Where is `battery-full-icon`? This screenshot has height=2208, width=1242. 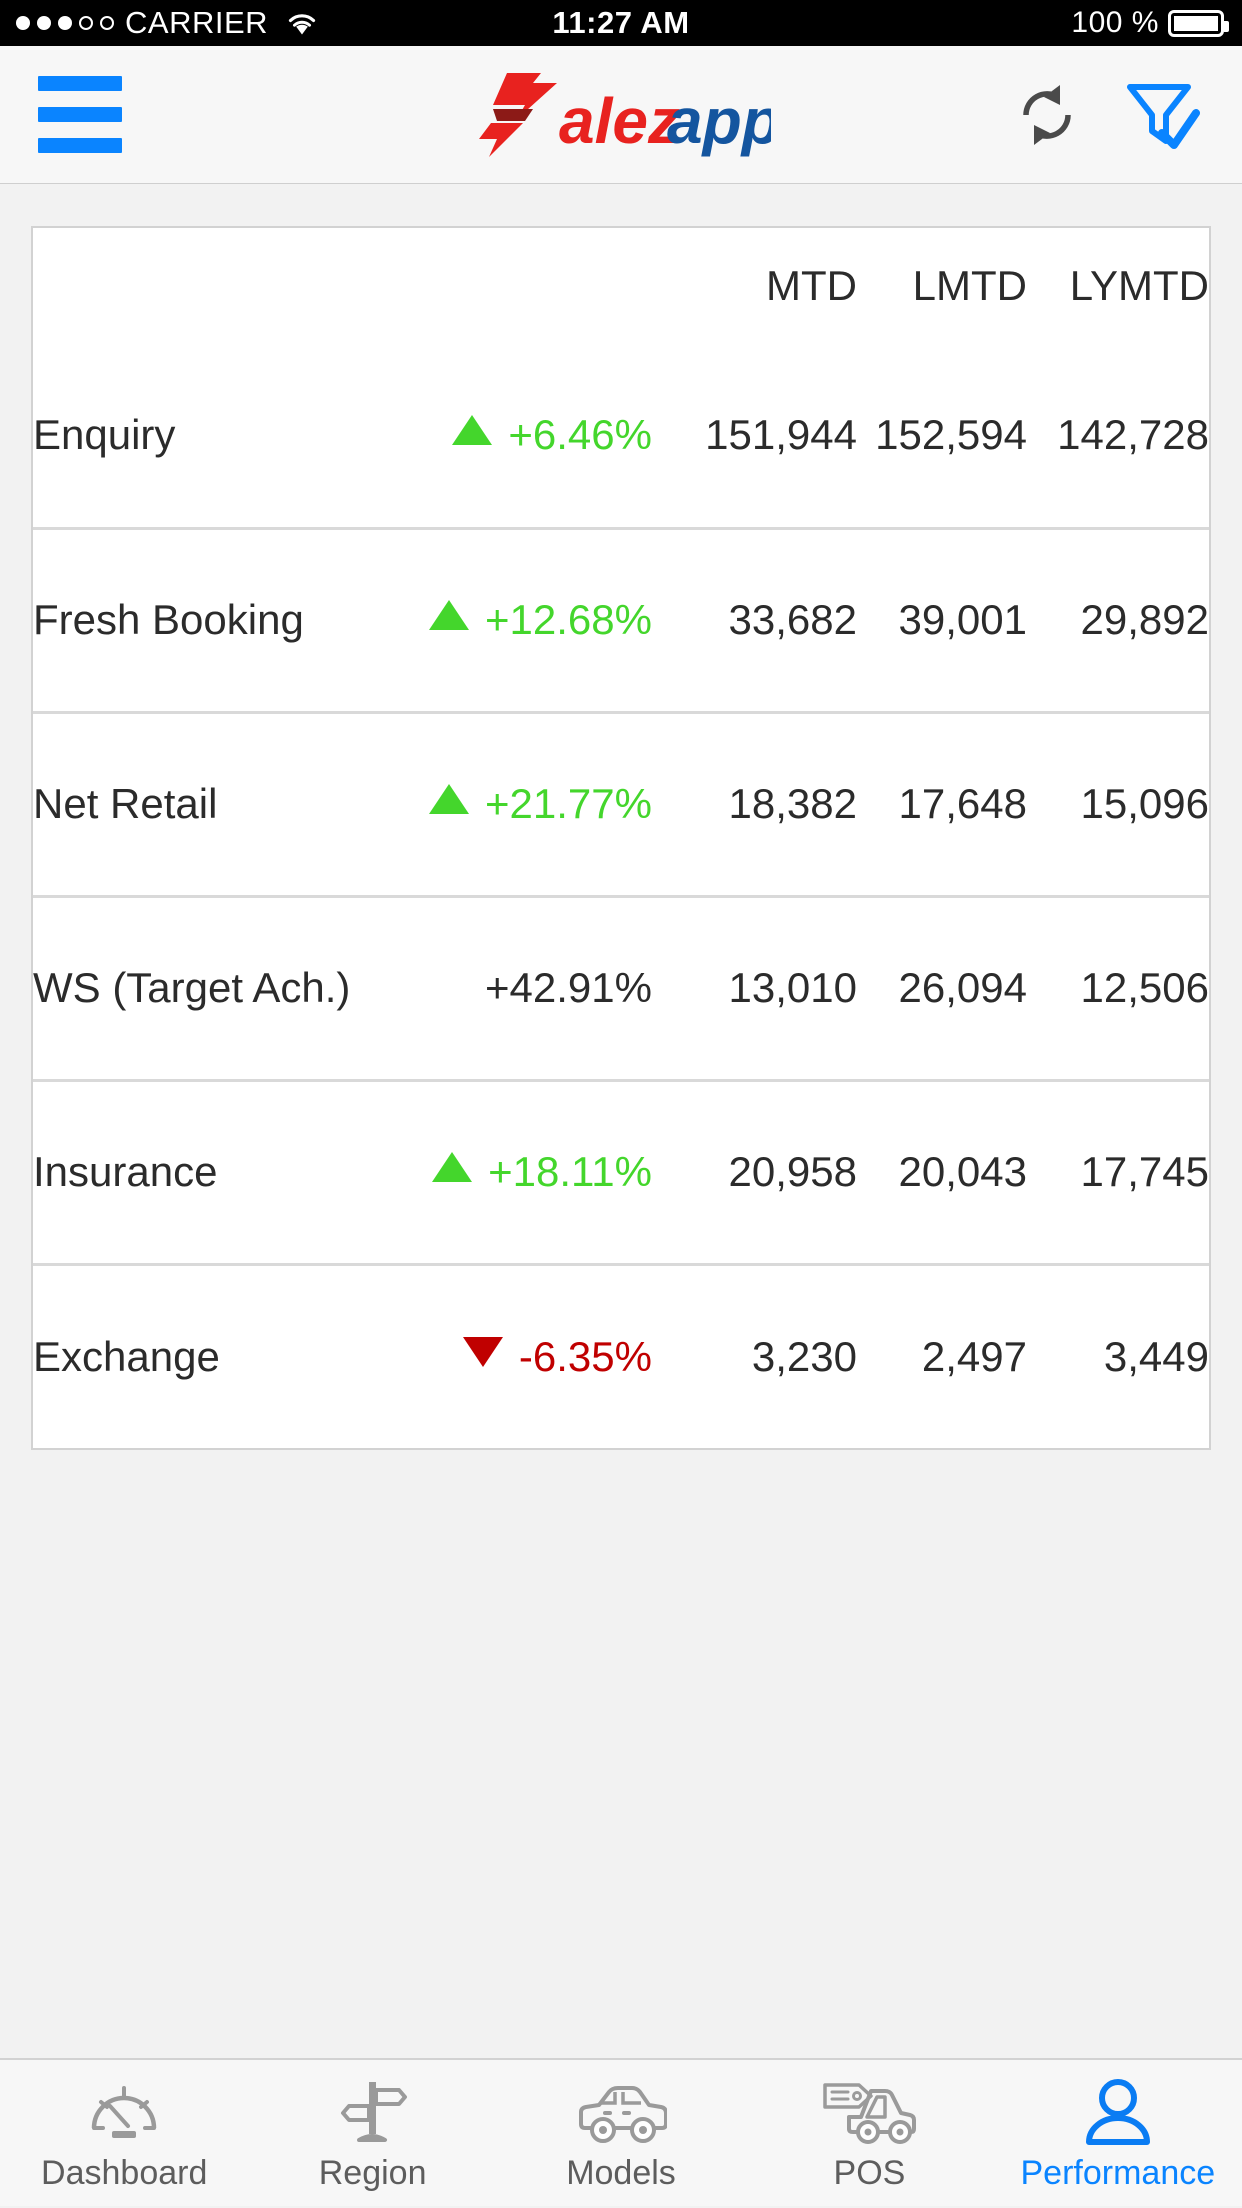 battery-full-icon is located at coordinates (1198, 23).